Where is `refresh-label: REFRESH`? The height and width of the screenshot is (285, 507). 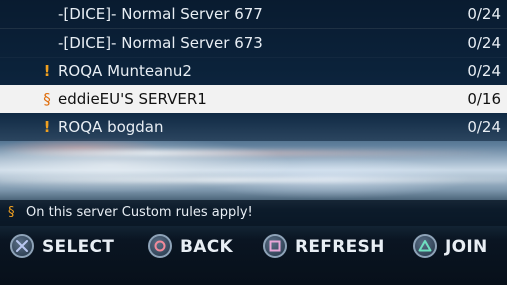 refresh-label: REFRESH is located at coordinates (340, 247).